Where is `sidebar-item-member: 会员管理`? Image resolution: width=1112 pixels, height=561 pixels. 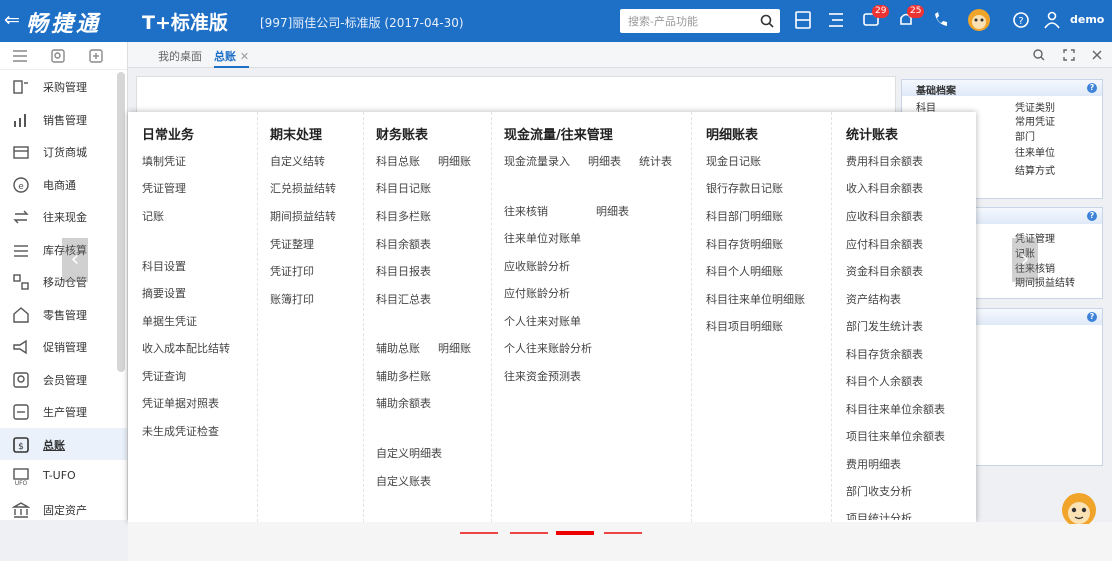
sidebar-item-member: 会员管理 is located at coordinates (63, 379).